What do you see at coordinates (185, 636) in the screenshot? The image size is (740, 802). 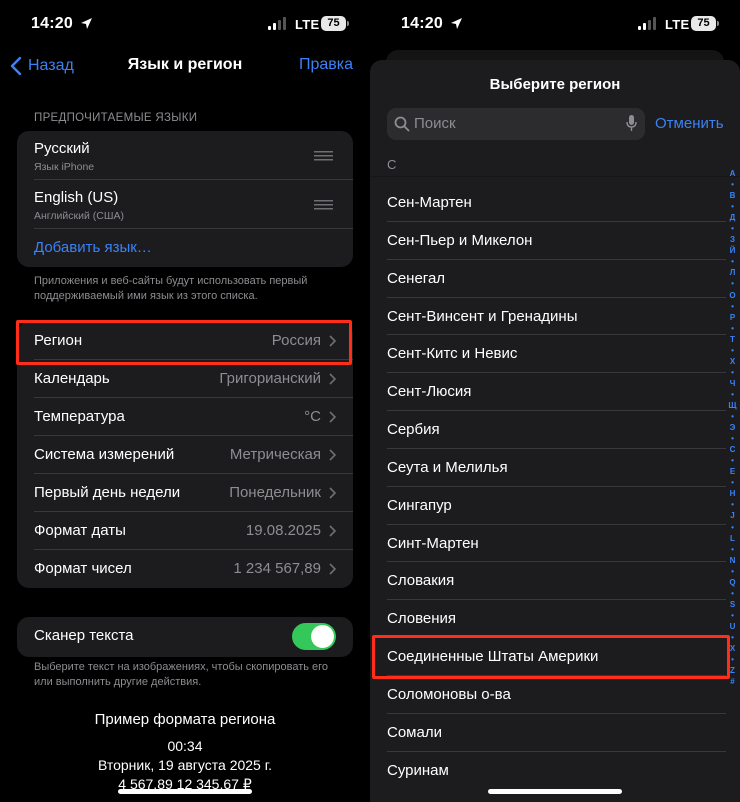 I see `settings-row-text-scanner: Сканер текста` at bounding box center [185, 636].